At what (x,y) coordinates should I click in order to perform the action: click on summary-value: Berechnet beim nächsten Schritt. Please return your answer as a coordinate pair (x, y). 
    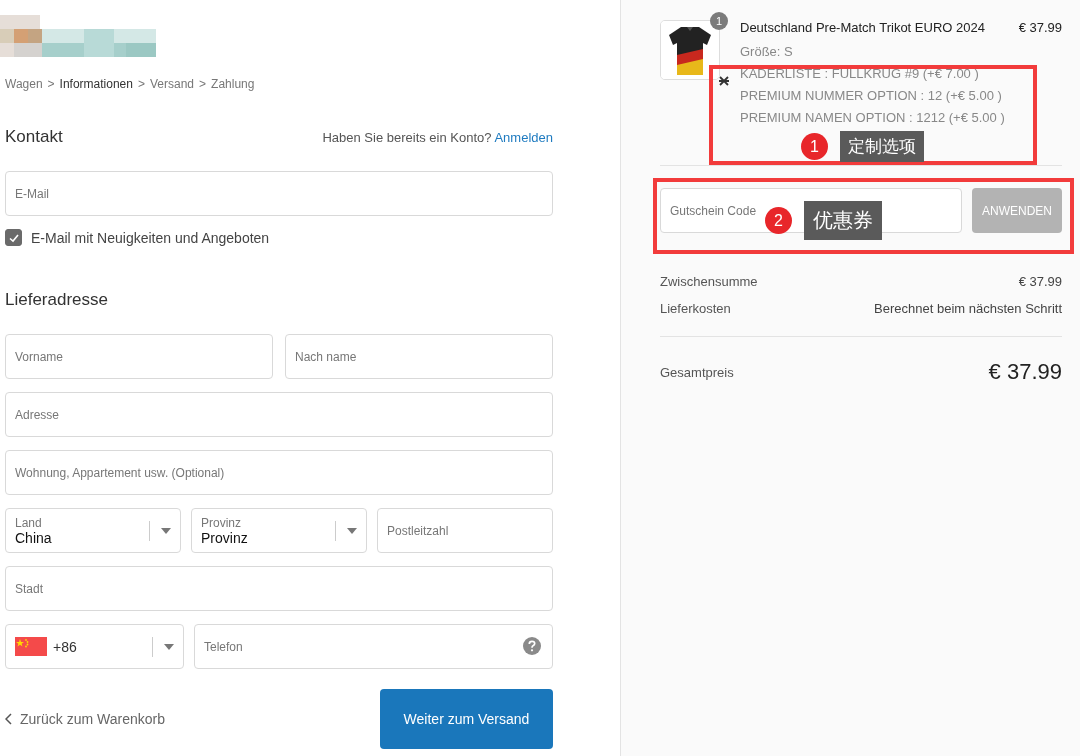
    Looking at the image, I should click on (968, 308).